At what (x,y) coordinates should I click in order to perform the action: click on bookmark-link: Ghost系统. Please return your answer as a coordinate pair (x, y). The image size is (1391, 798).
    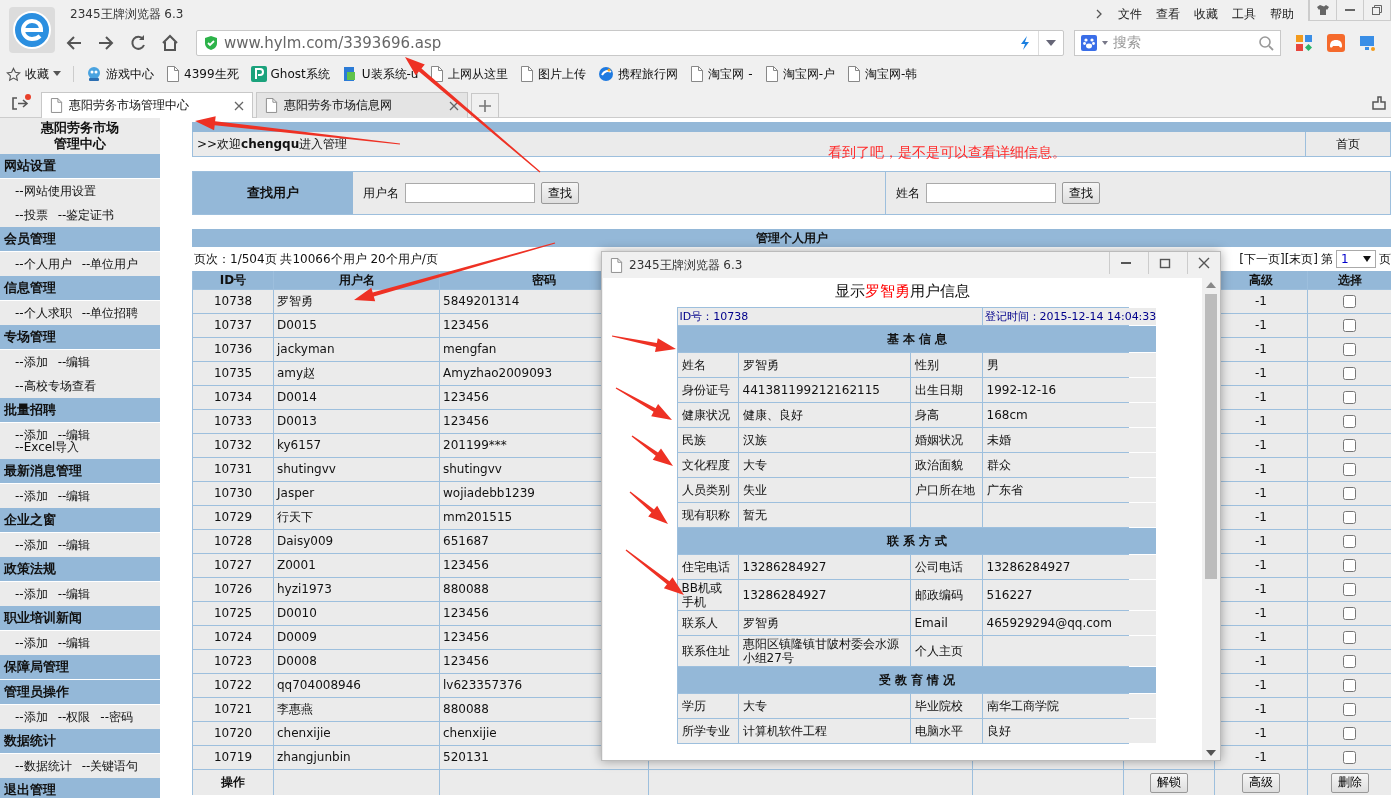
    Looking at the image, I should click on (290, 74).